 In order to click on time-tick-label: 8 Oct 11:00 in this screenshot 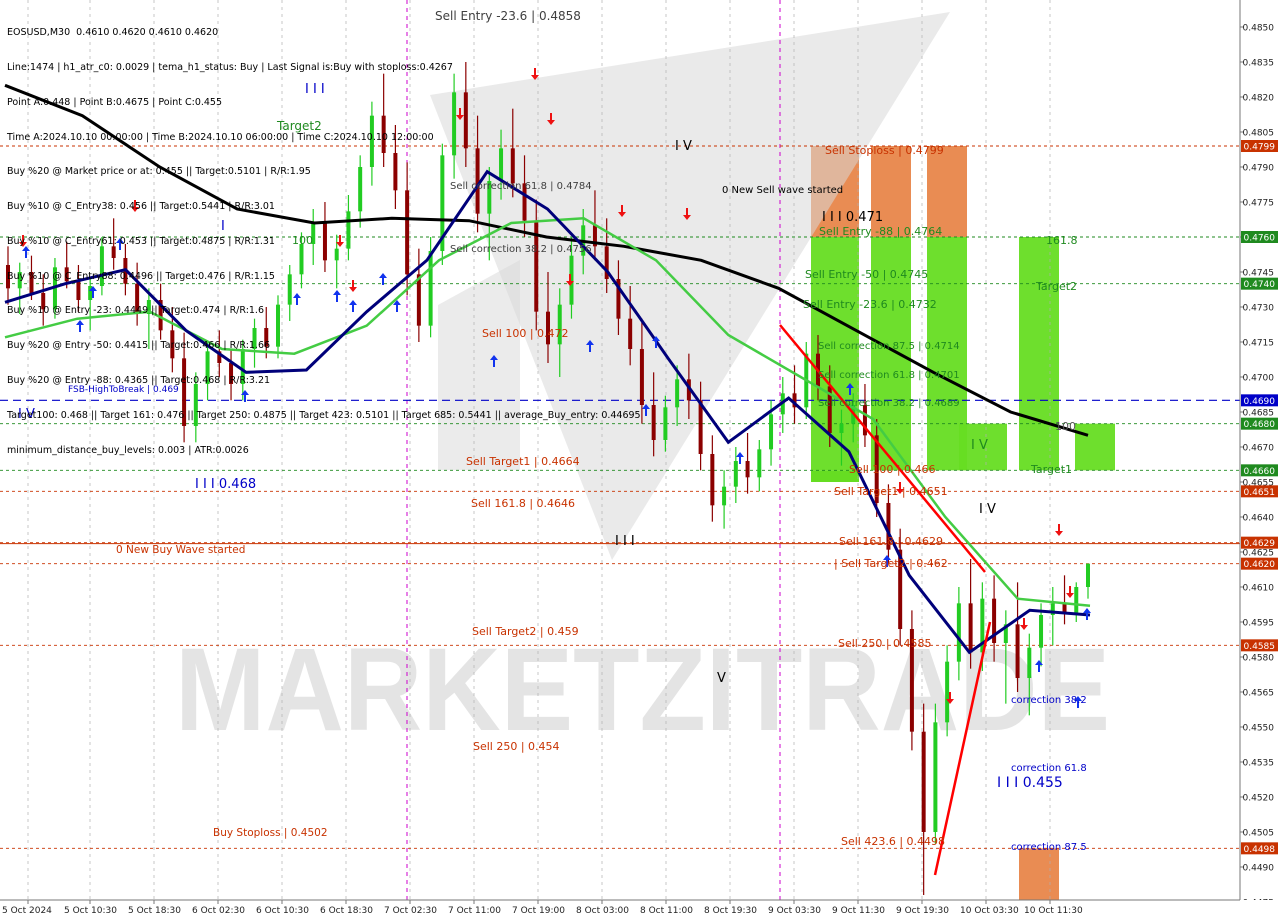, I will do `click(666, 911)`.